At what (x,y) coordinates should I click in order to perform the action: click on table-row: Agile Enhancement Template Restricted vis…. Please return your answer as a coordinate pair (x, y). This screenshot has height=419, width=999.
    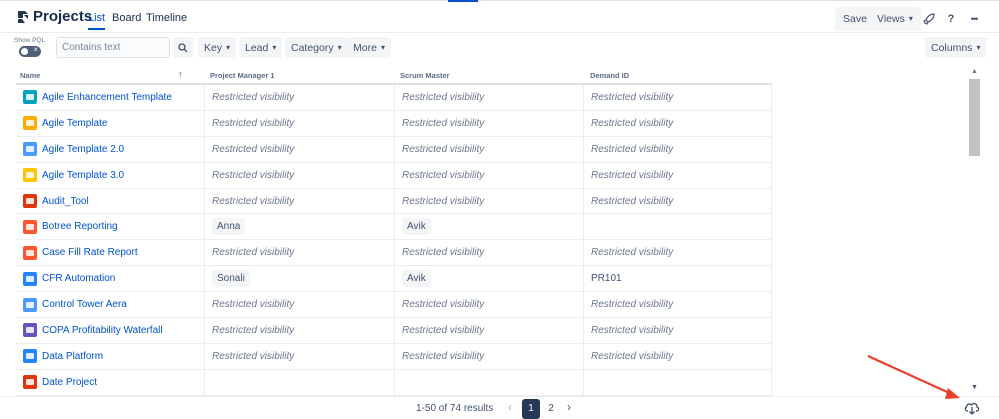
    Looking at the image, I should click on (394, 98).